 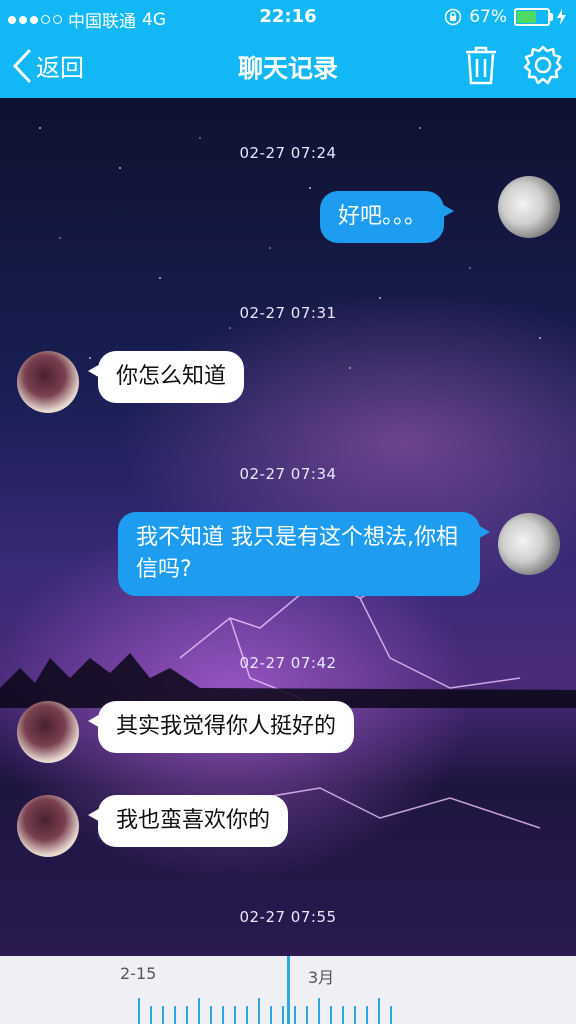 What do you see at coordinates (387, 217) in the screenshot?
I see `my-message-bubble: 好吧。。。` at bounding box center [387, 217].